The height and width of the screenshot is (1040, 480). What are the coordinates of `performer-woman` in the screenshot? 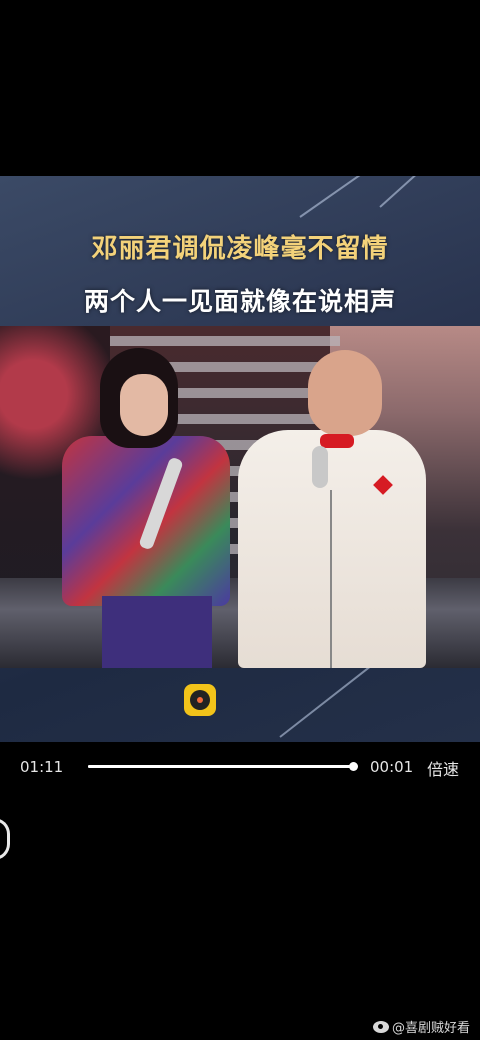 It's located at (147, 502).